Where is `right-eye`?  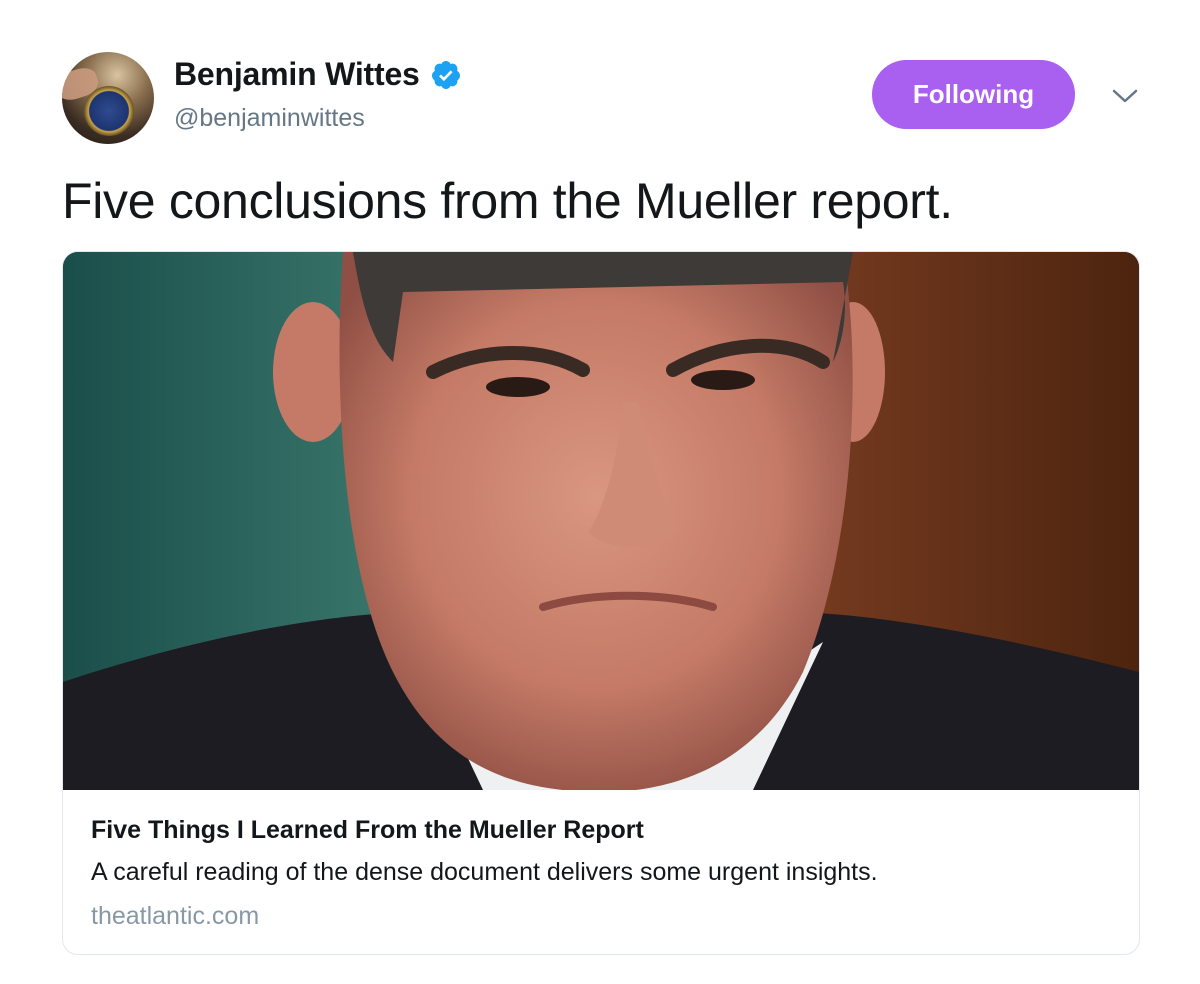 right-eye is located at coordinates (723, 380).